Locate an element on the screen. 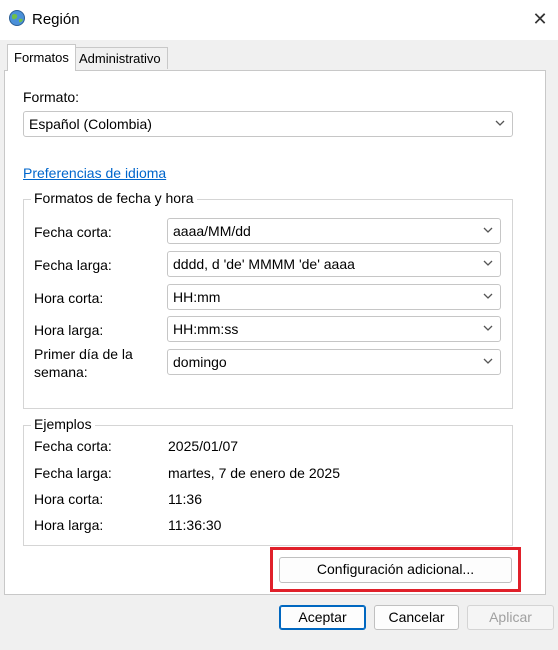  short-date-value: aaaa/MM/dd is located at coordinates (212, 231).